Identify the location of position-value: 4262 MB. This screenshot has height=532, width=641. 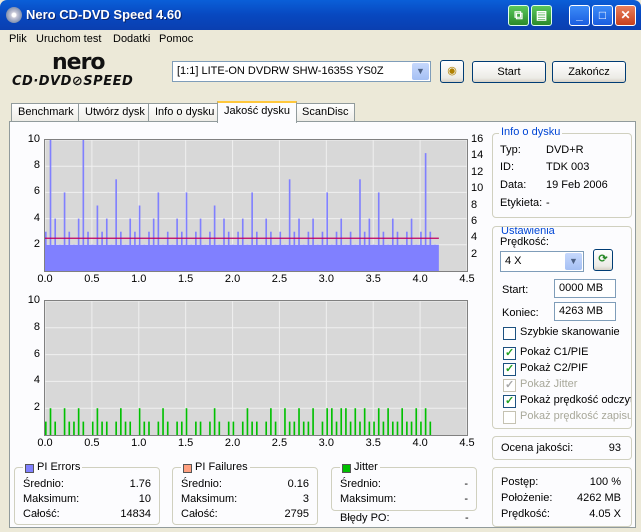
(598, 498).